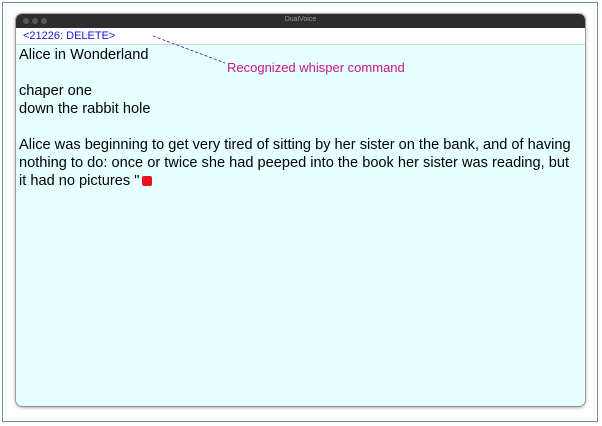 This screenshot has width=602, height=426. What do you see at coordinates (85, 109) in the screenshot?
I see `chapter-subtitle-line: down the rabbit hole` at bounding box center [85, 109].